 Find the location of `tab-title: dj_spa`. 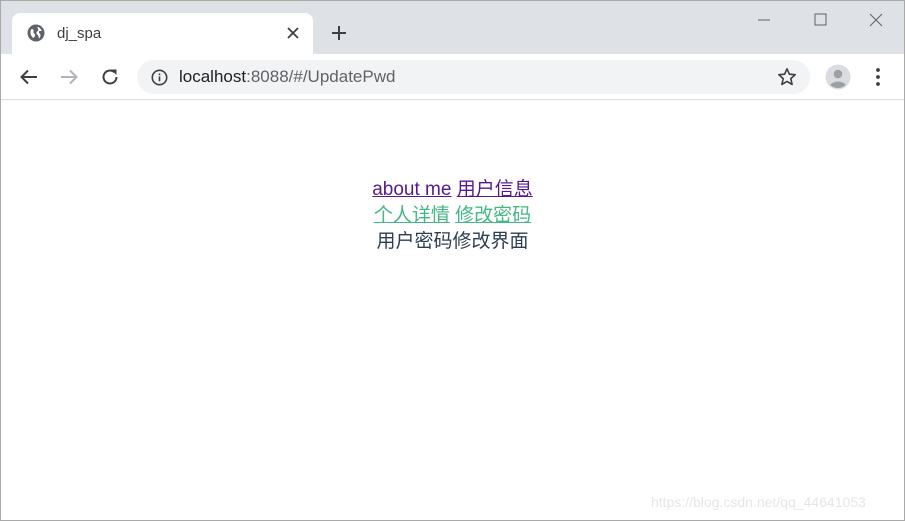

tab-title: dj_spa is located at coordinates (79, 33).